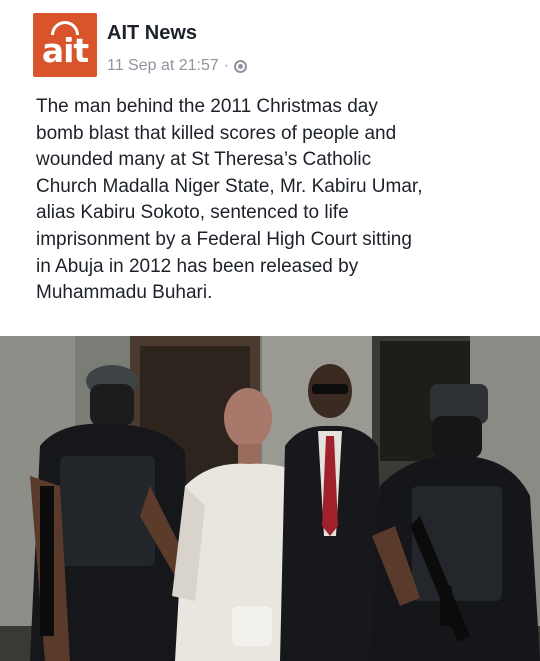 The image size is (540, 661). Describe the element at coordinates (270, 45) in the screenshot. I see `post-header: ait AIT News 11 Sep at 21:57 ·` at that location.